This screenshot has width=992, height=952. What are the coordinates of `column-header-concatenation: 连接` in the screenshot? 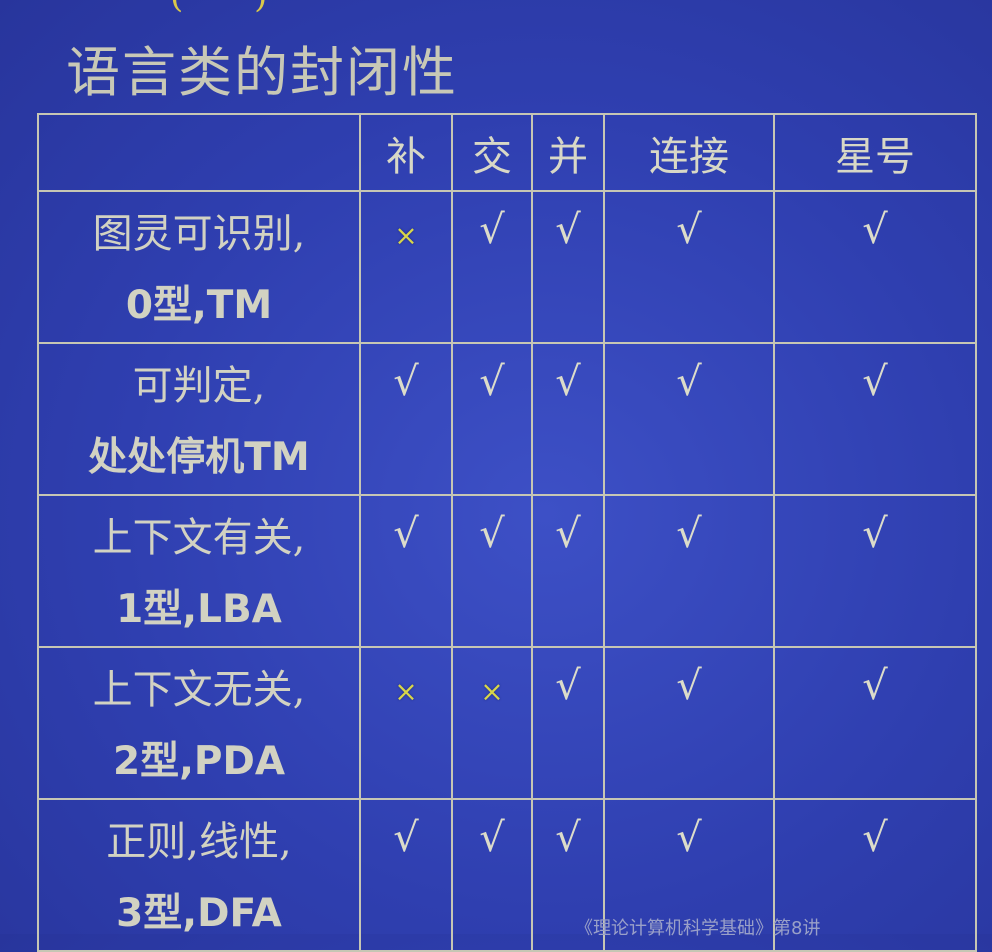 It's located at (689, 152).